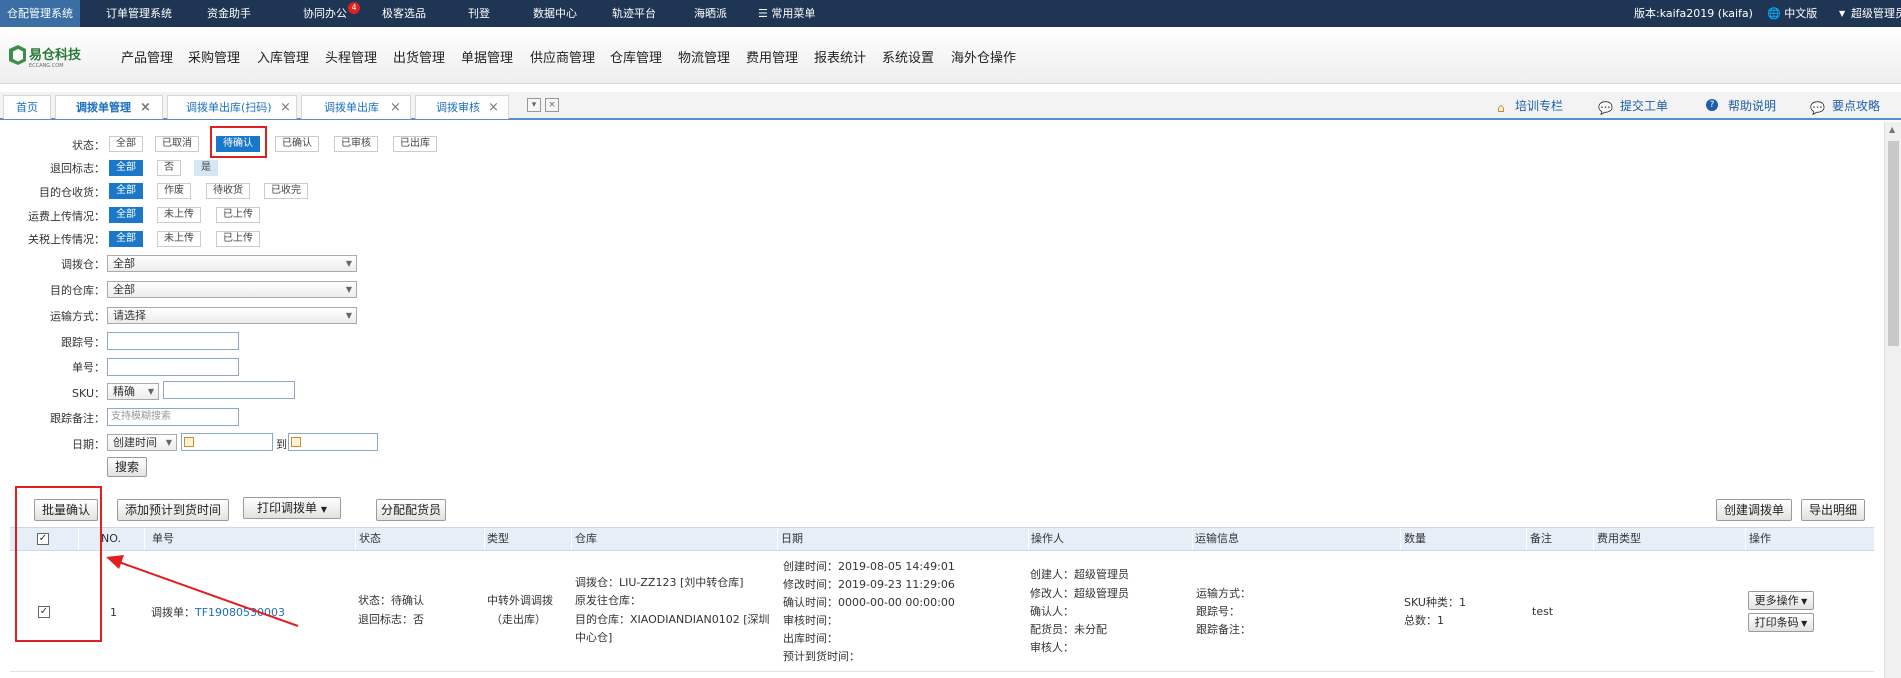 The width and height of the screenshot is (1901, 678). Describe the element at coordinates (1876, 13) in the screenshot. I see `user-name: 超级管理员` at that location.